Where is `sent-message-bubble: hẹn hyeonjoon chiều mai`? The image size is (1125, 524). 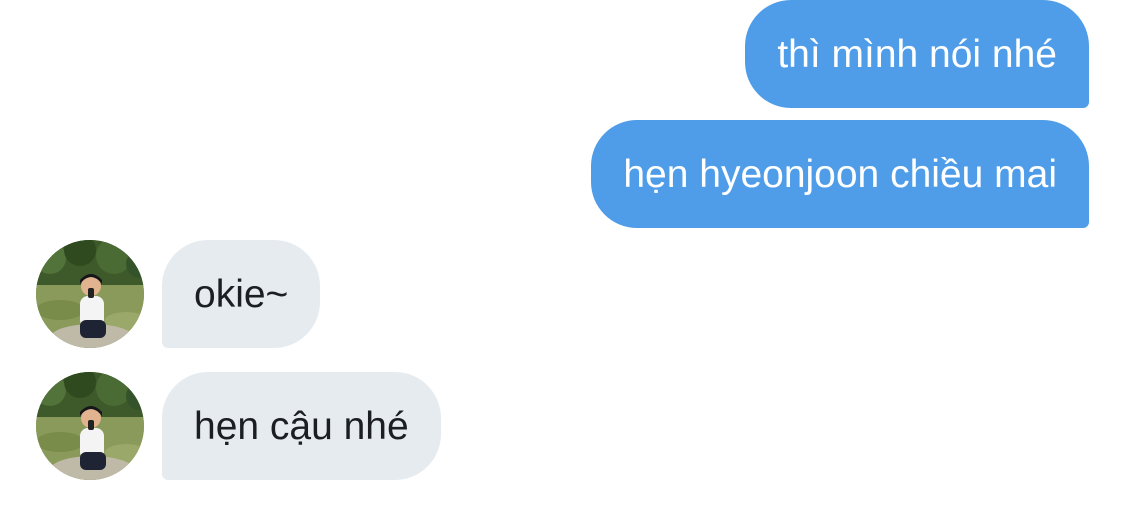
sent-message-bubble: hẹn hyeonjoon chiều mai is located at coordinates (840, 174).